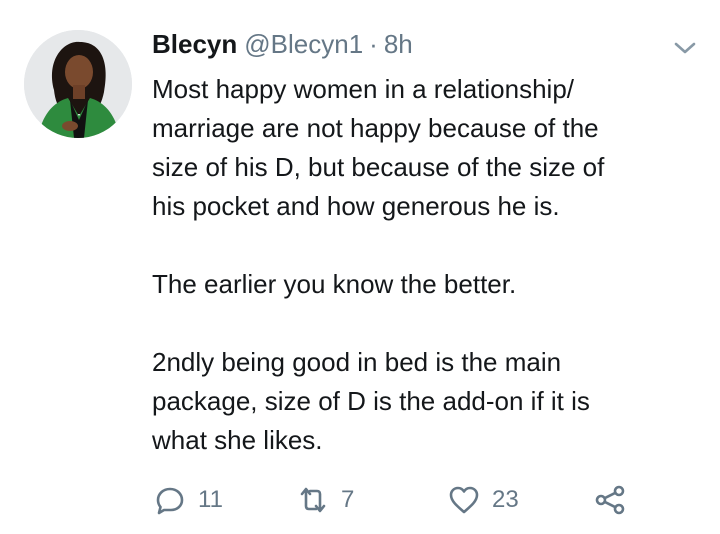  What do you see at coordinates (505, 499) in the screenshot?
I see `like-count: 23` at bounding box center [505, 499].